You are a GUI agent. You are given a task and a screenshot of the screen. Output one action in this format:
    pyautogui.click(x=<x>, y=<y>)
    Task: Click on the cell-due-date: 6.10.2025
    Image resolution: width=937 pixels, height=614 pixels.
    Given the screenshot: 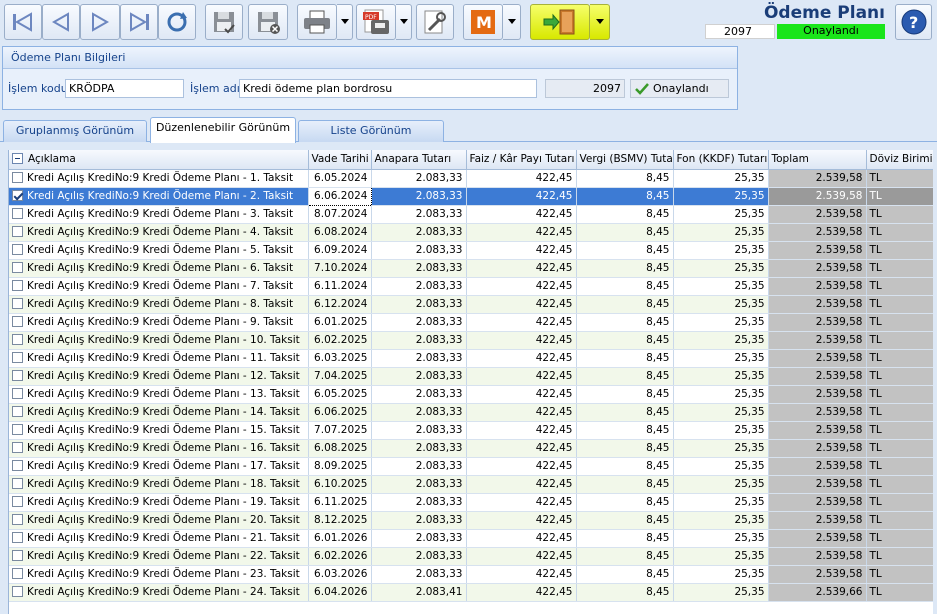 What is the action you would take?
    pyautogui.click(x=340, y=484)
    